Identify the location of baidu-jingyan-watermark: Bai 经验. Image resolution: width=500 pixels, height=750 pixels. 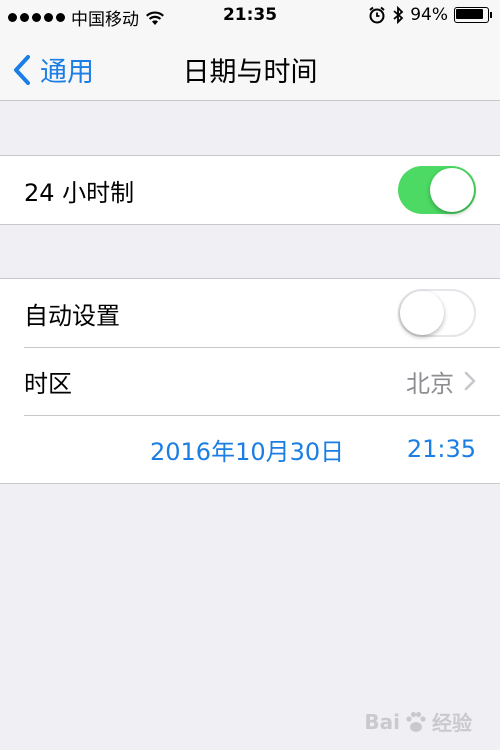
(418, 721).